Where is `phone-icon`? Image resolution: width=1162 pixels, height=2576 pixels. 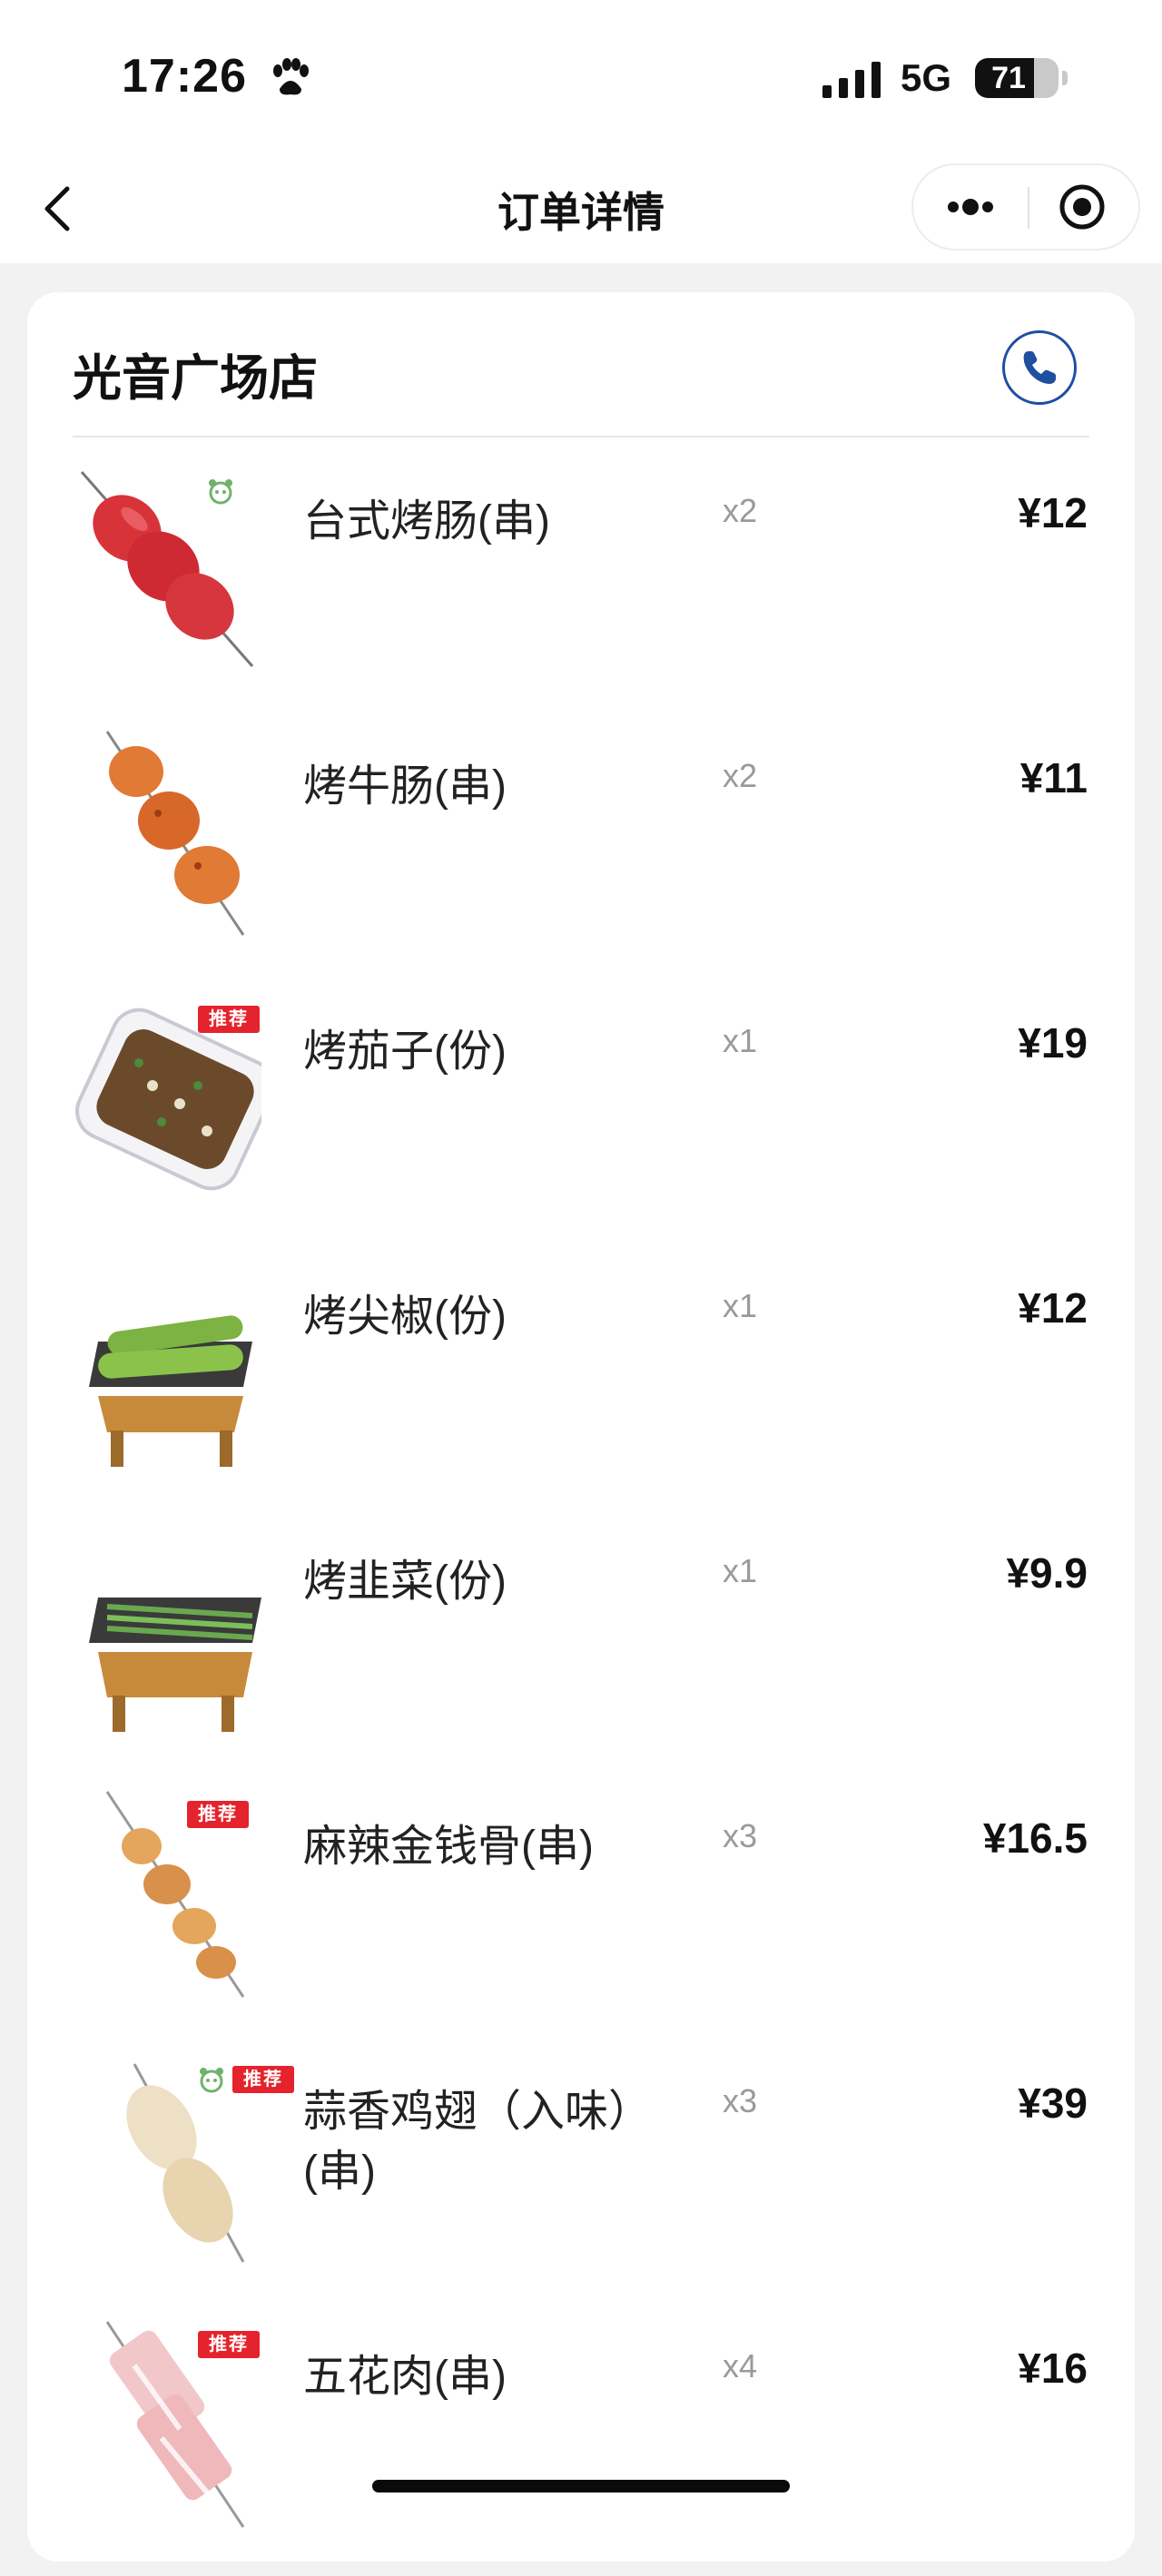 phone-icon is located at coordinates (1039, 367).